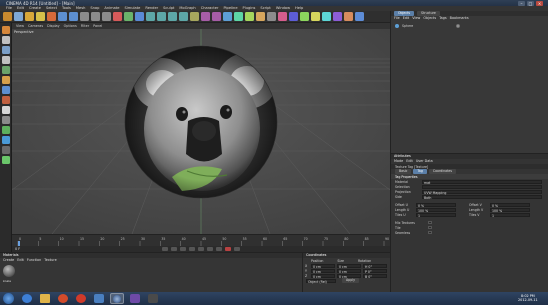  Describe the element at coordinates (459, 18) in the screenshot. I see `objects-menu-bookmarks: Bookmarks` at that location.